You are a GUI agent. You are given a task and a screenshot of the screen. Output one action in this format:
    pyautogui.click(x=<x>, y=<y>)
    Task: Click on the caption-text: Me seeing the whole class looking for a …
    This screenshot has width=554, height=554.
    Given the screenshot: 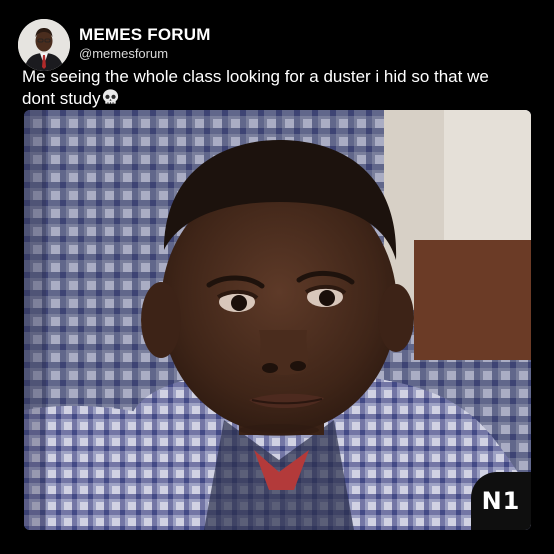 What is the action you would take?
    pyautogui.click(x=255, y=87)
    